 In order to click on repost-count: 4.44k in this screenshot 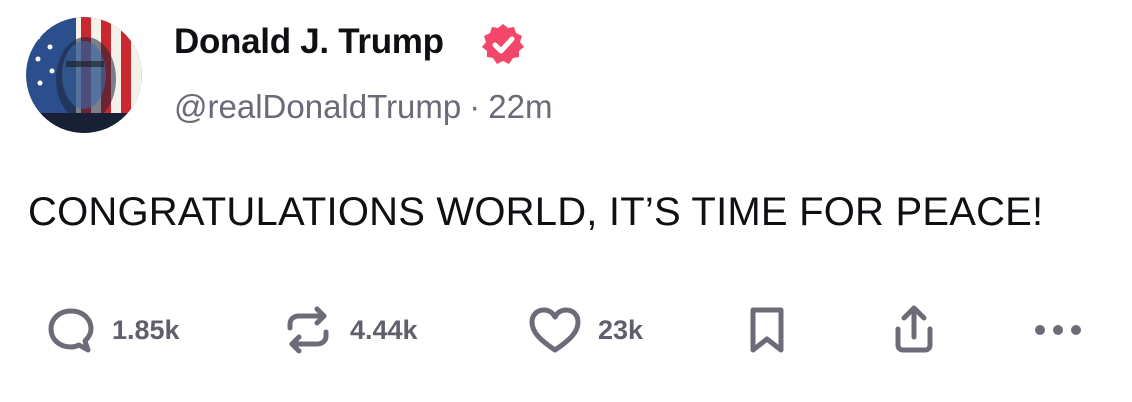, I will do `click(384, 329)`.